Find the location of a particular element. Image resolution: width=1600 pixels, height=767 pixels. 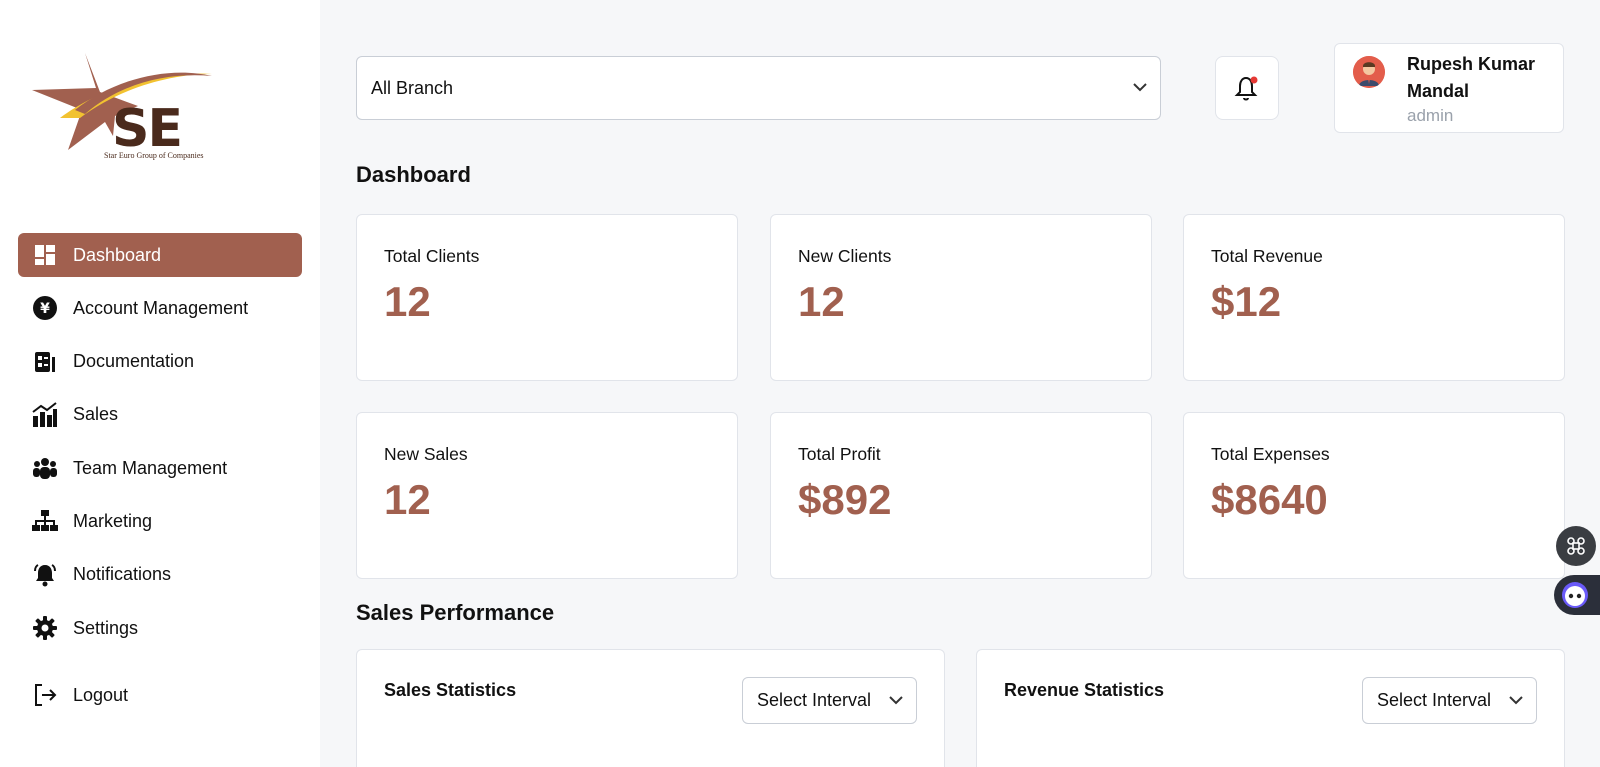

sidebar-item-marketing: Marketing is located at coordinates (160, 521).